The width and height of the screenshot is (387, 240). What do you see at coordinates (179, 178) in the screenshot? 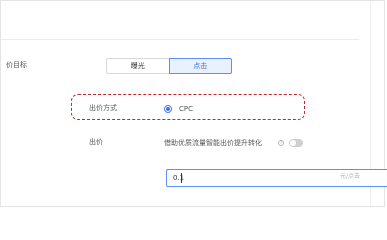
I see `bid-amount-value: 0.1` at bounding box center [179, 178].